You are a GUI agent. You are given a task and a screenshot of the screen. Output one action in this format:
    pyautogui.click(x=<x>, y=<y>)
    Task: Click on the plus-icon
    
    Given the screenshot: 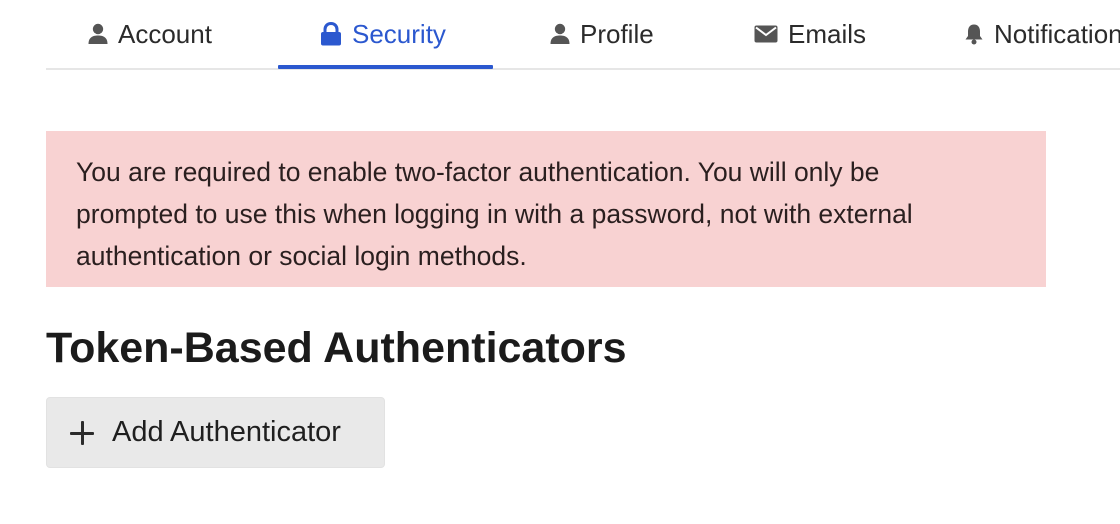 What is the action you would take?
    pyautogui.click(x=82, y=433)
    